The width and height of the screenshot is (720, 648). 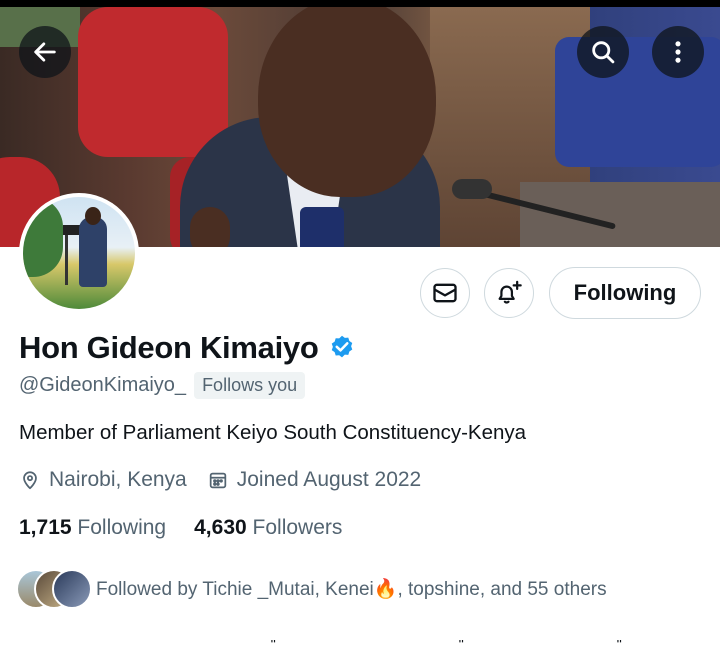 I want to click on search-icon, so click(x=603, y=52).